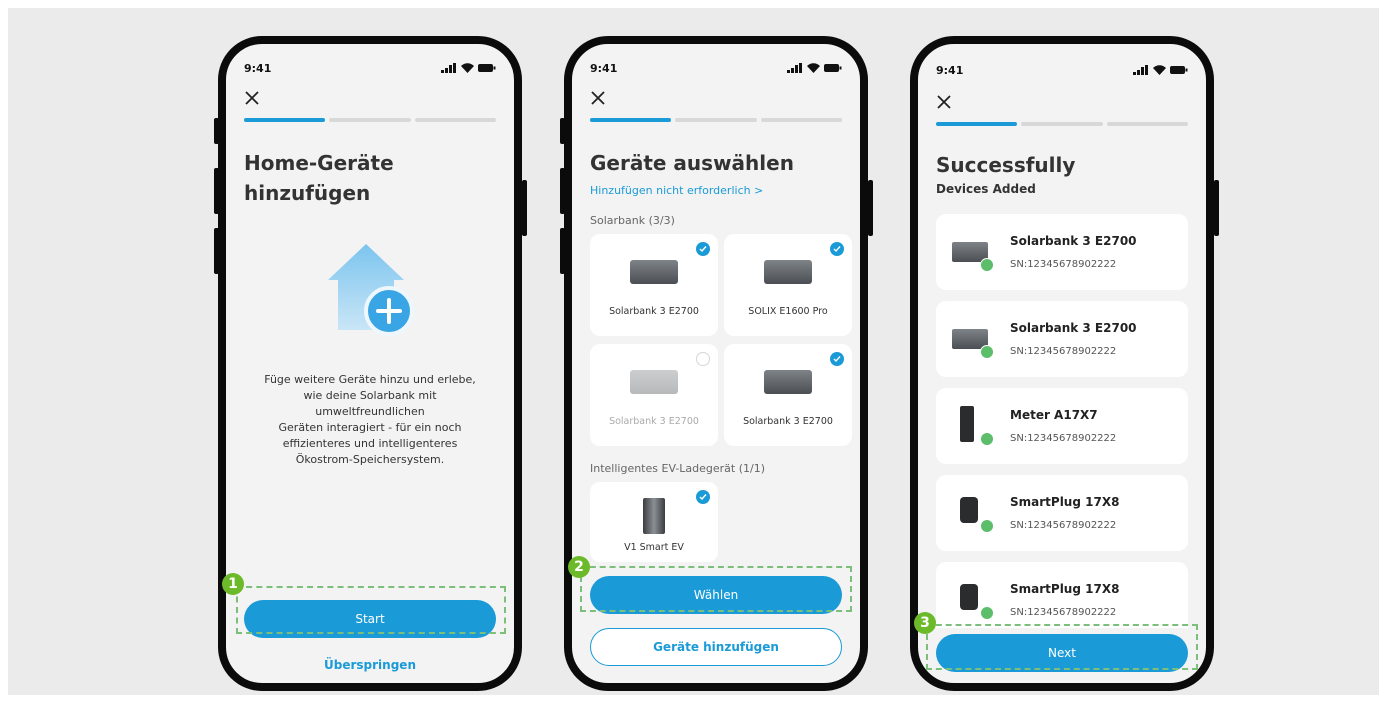 This screenshot has height=703, width=1387. I want to click on solix-icon, so click(788, 272).